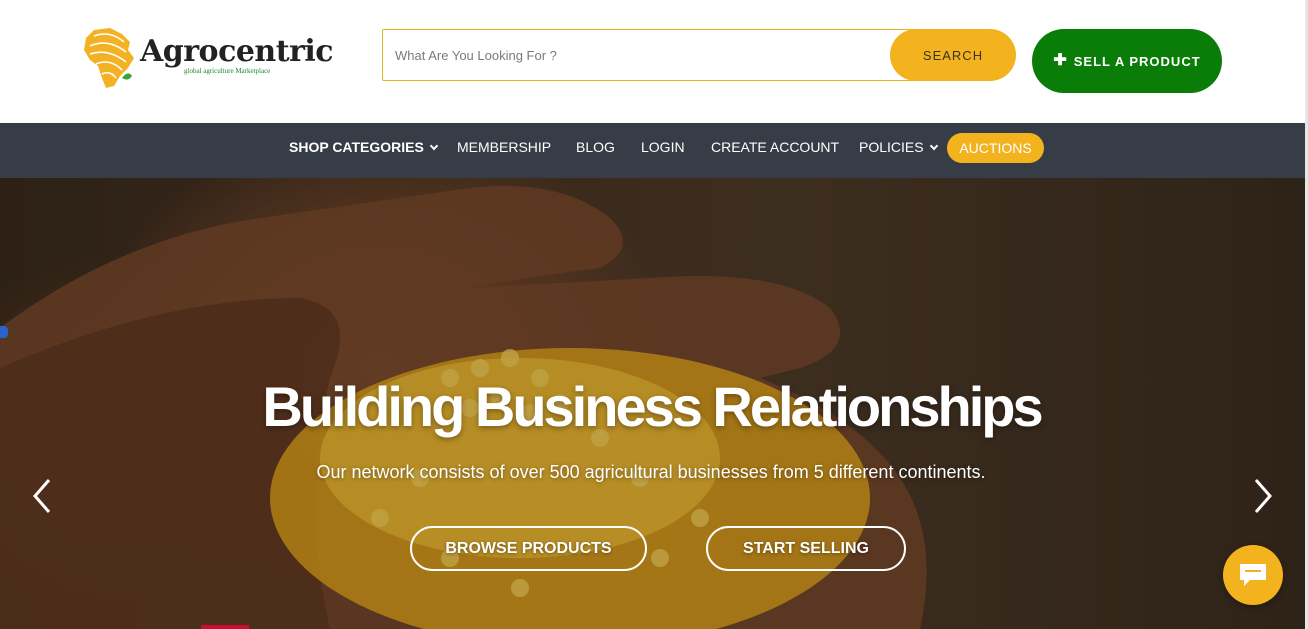 Image resolution: width=1308 pixels, height=629 pixels. I want to click on nav-membership: MEMBERSHIP, so click(504, 150).